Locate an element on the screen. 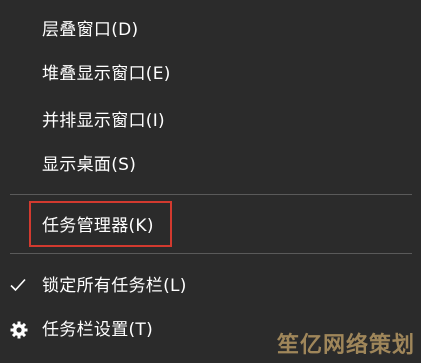  menu-item-lock-taskbars: 锁定所有任务栏(L) is located at coordinates (210, 286).